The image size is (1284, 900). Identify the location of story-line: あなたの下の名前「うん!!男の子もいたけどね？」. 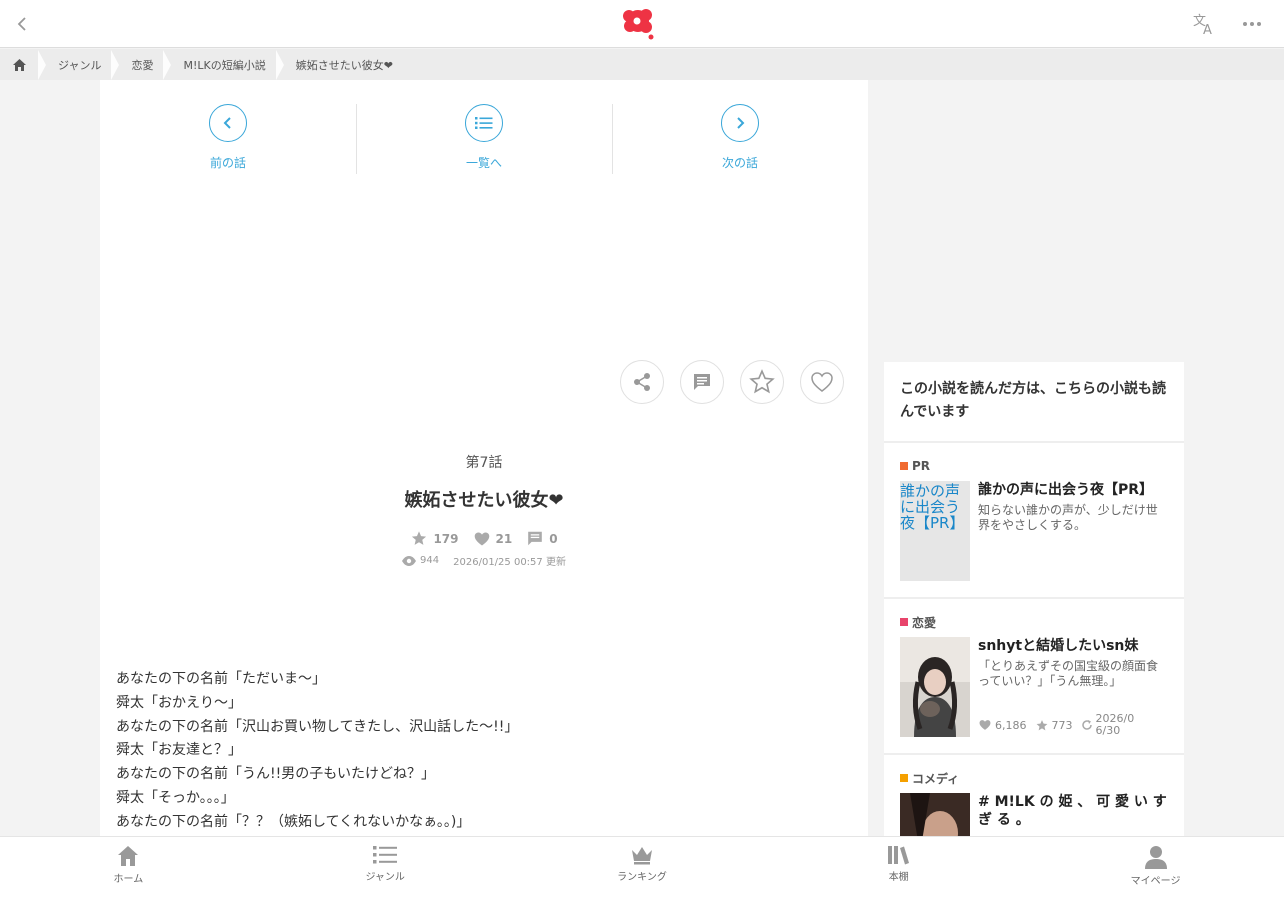
(275, 774).